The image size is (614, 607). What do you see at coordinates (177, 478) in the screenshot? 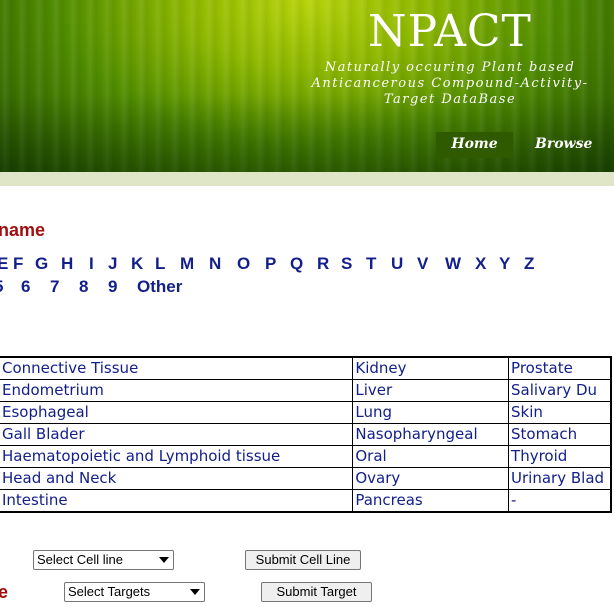
I see `tissue-link: Head and Neck` at bounding box center [177, 478].